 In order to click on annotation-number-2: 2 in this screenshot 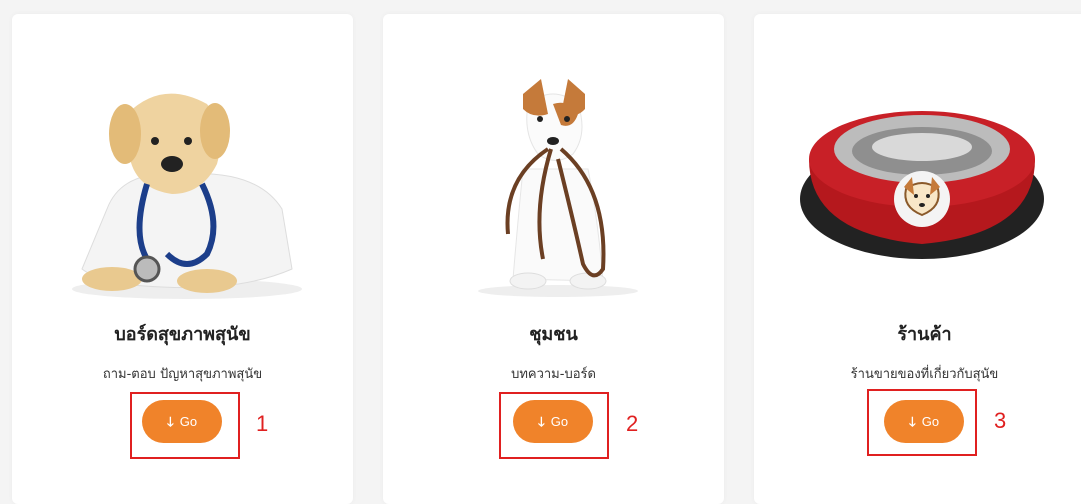, I will do `click(632, 423)`.